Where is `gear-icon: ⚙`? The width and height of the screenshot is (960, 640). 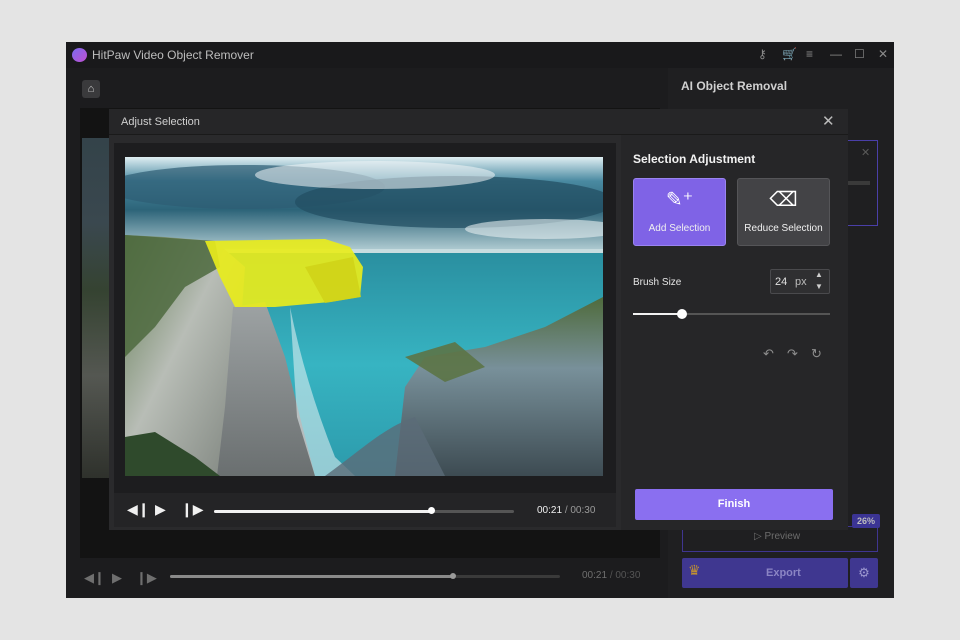
gear-icon: ⚙ is located at coordinates (864, 572).